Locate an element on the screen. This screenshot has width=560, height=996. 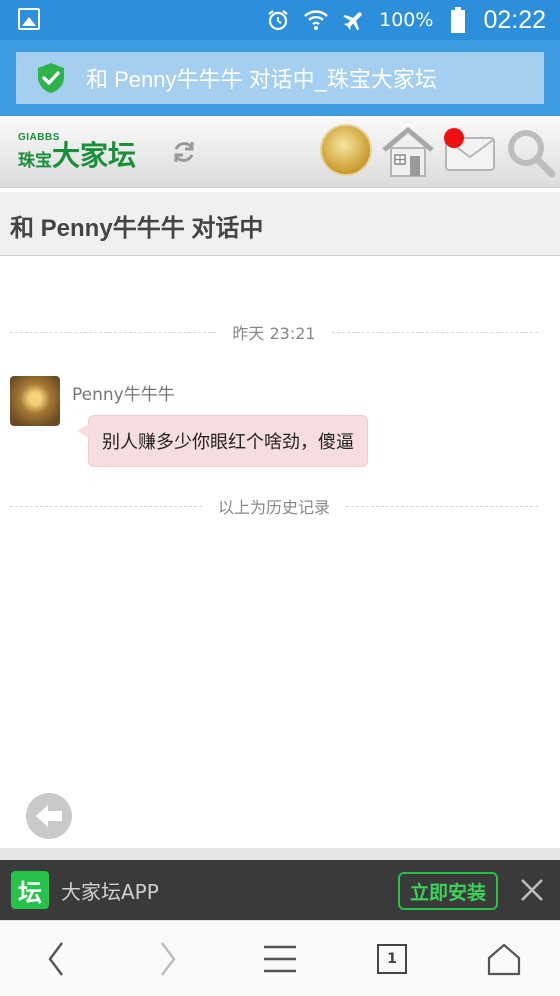
message-timestamp: 昨天 23:21 is located at coordinates (274, 333).